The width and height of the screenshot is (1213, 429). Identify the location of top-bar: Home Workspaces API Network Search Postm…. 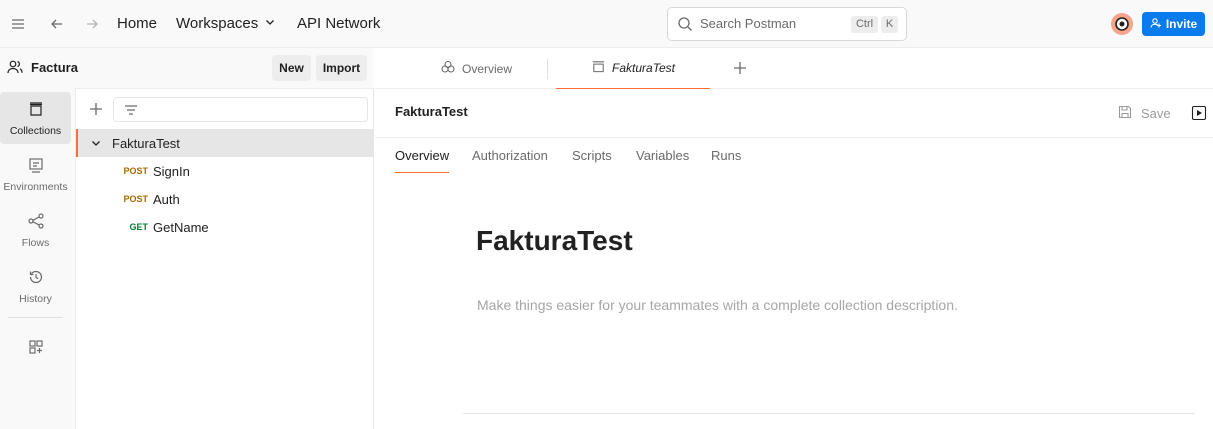
(606, 24).